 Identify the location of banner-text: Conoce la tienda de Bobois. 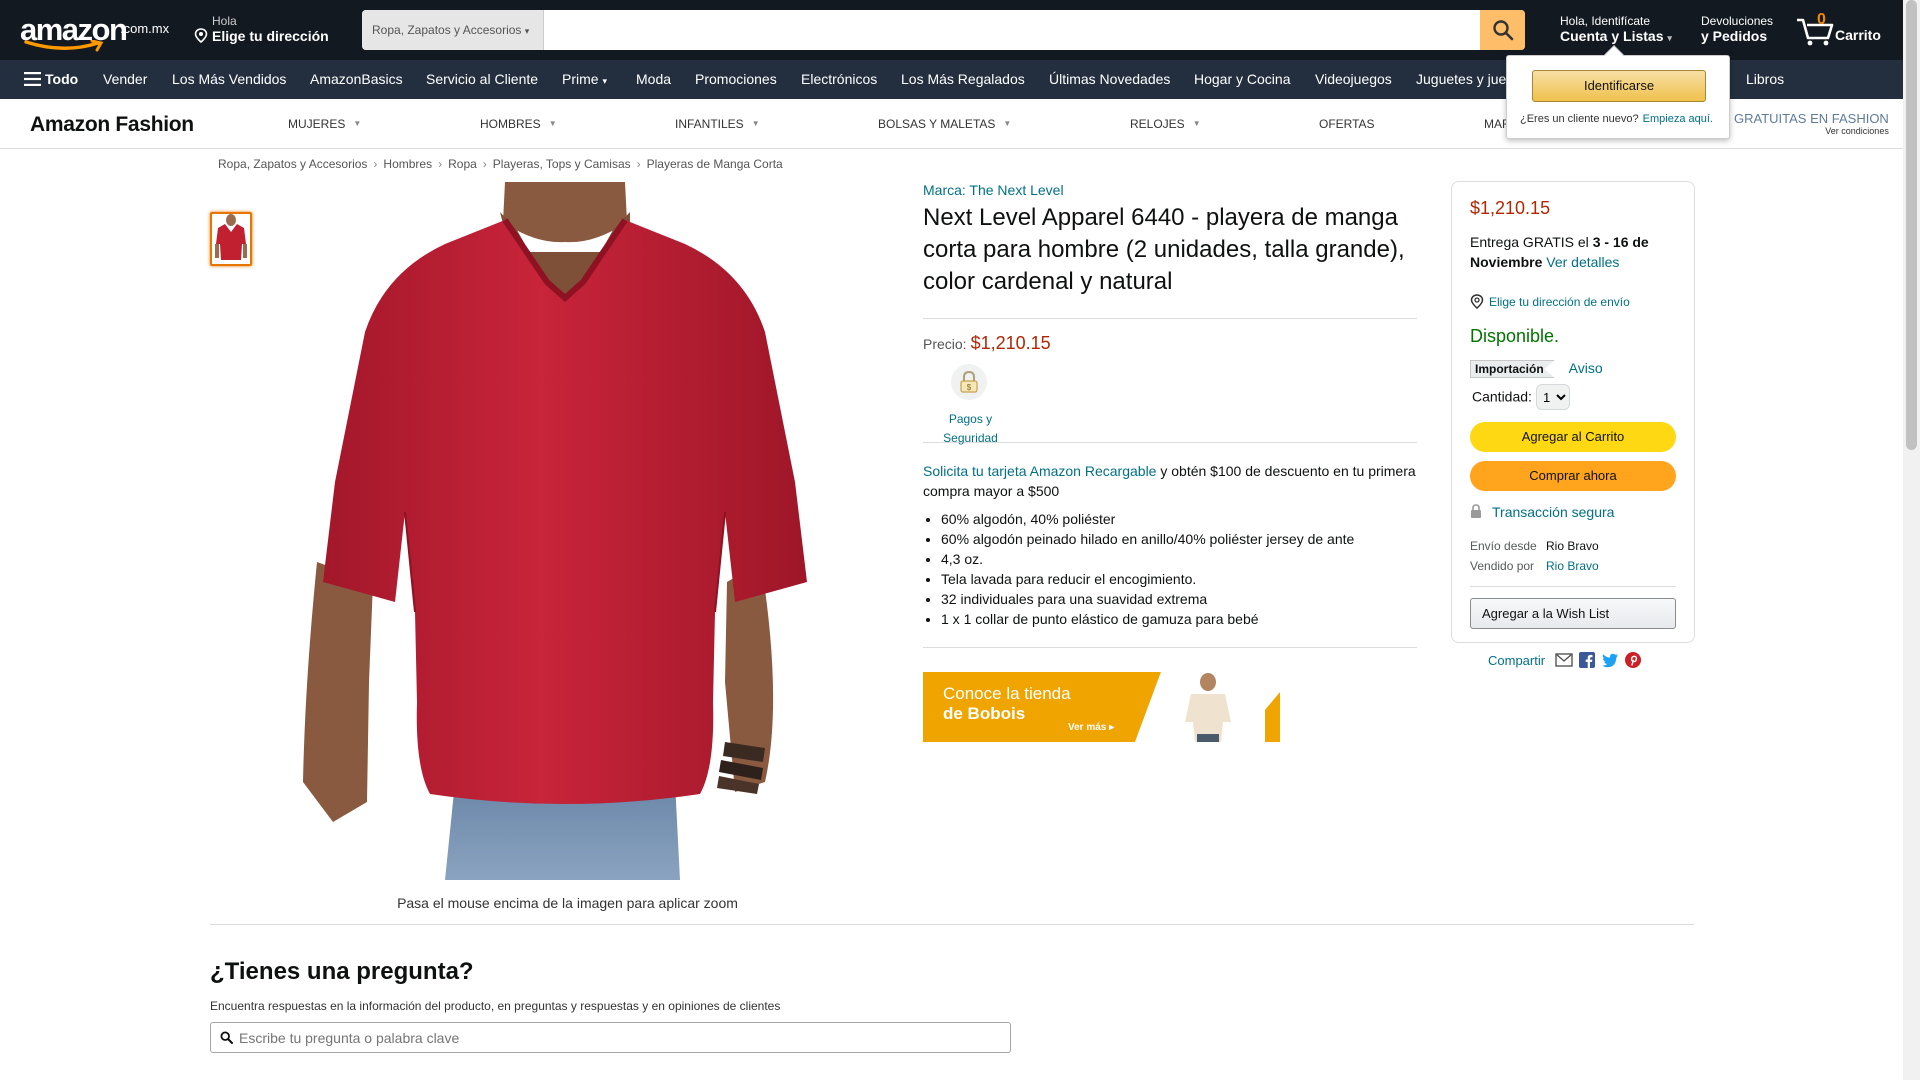
(1007, 704).